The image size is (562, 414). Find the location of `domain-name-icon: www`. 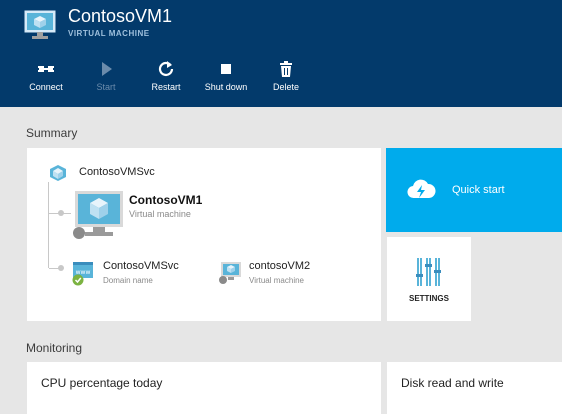

domain-name-icon: www is located at coordinates (82, 274).